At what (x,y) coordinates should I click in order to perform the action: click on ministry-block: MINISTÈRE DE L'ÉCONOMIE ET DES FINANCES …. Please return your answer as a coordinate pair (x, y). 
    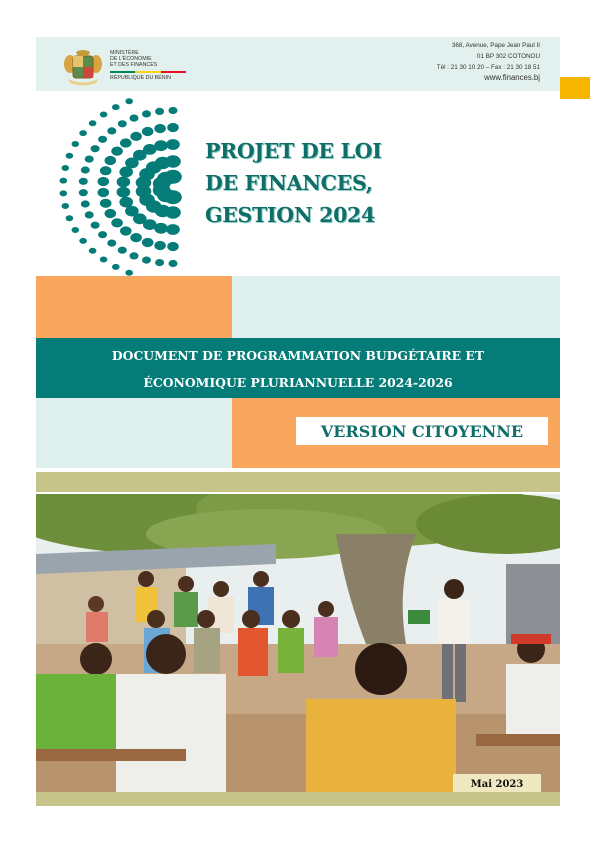
    Looking at the image, I should click on (148, 65).